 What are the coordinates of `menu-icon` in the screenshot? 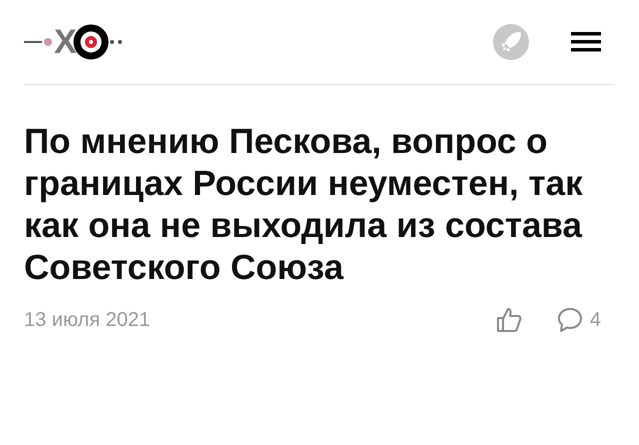 It's located at (586, 42).